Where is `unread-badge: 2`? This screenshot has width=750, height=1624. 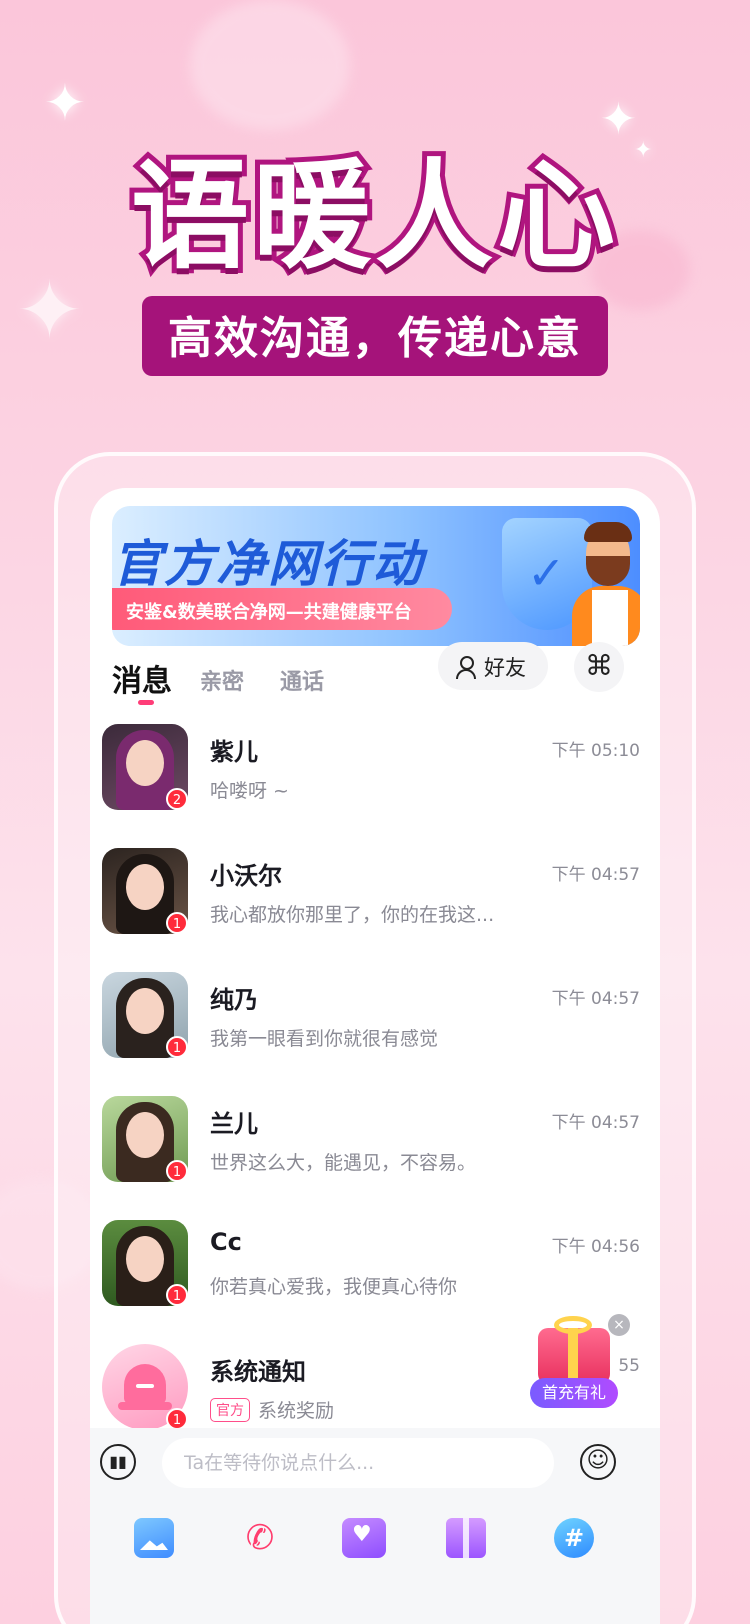
unread-badge: 2 is located at coordinates (177, 799).